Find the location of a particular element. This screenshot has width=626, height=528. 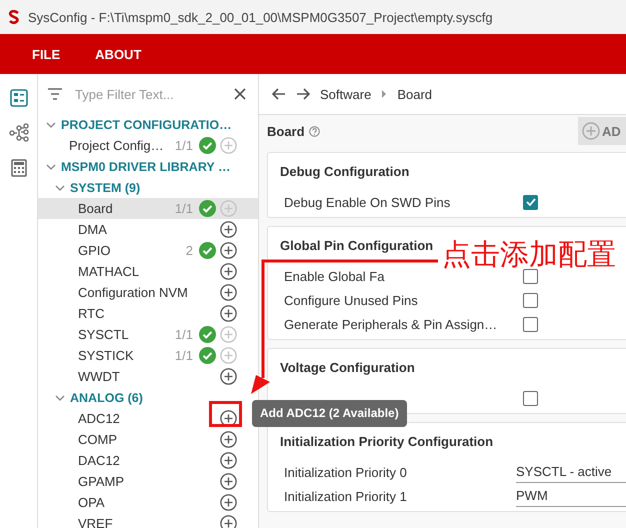

tree-item: GPAMP is located at coordinates (148, 481).